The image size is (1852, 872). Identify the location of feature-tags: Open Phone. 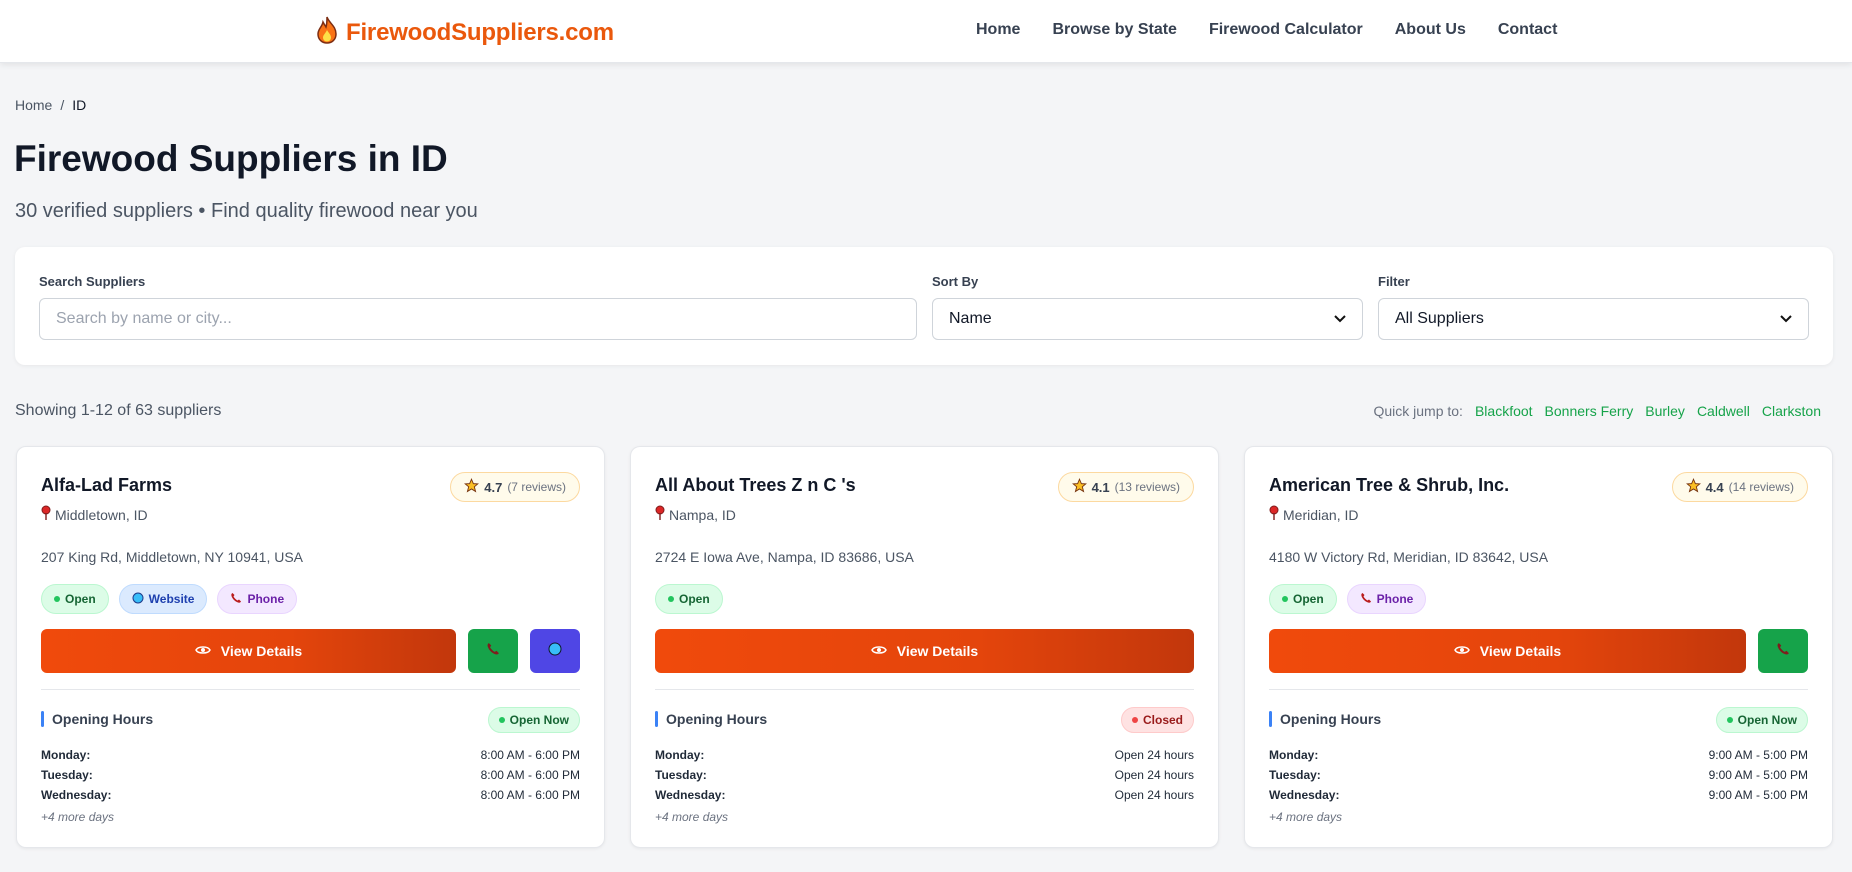
(1348, 599).